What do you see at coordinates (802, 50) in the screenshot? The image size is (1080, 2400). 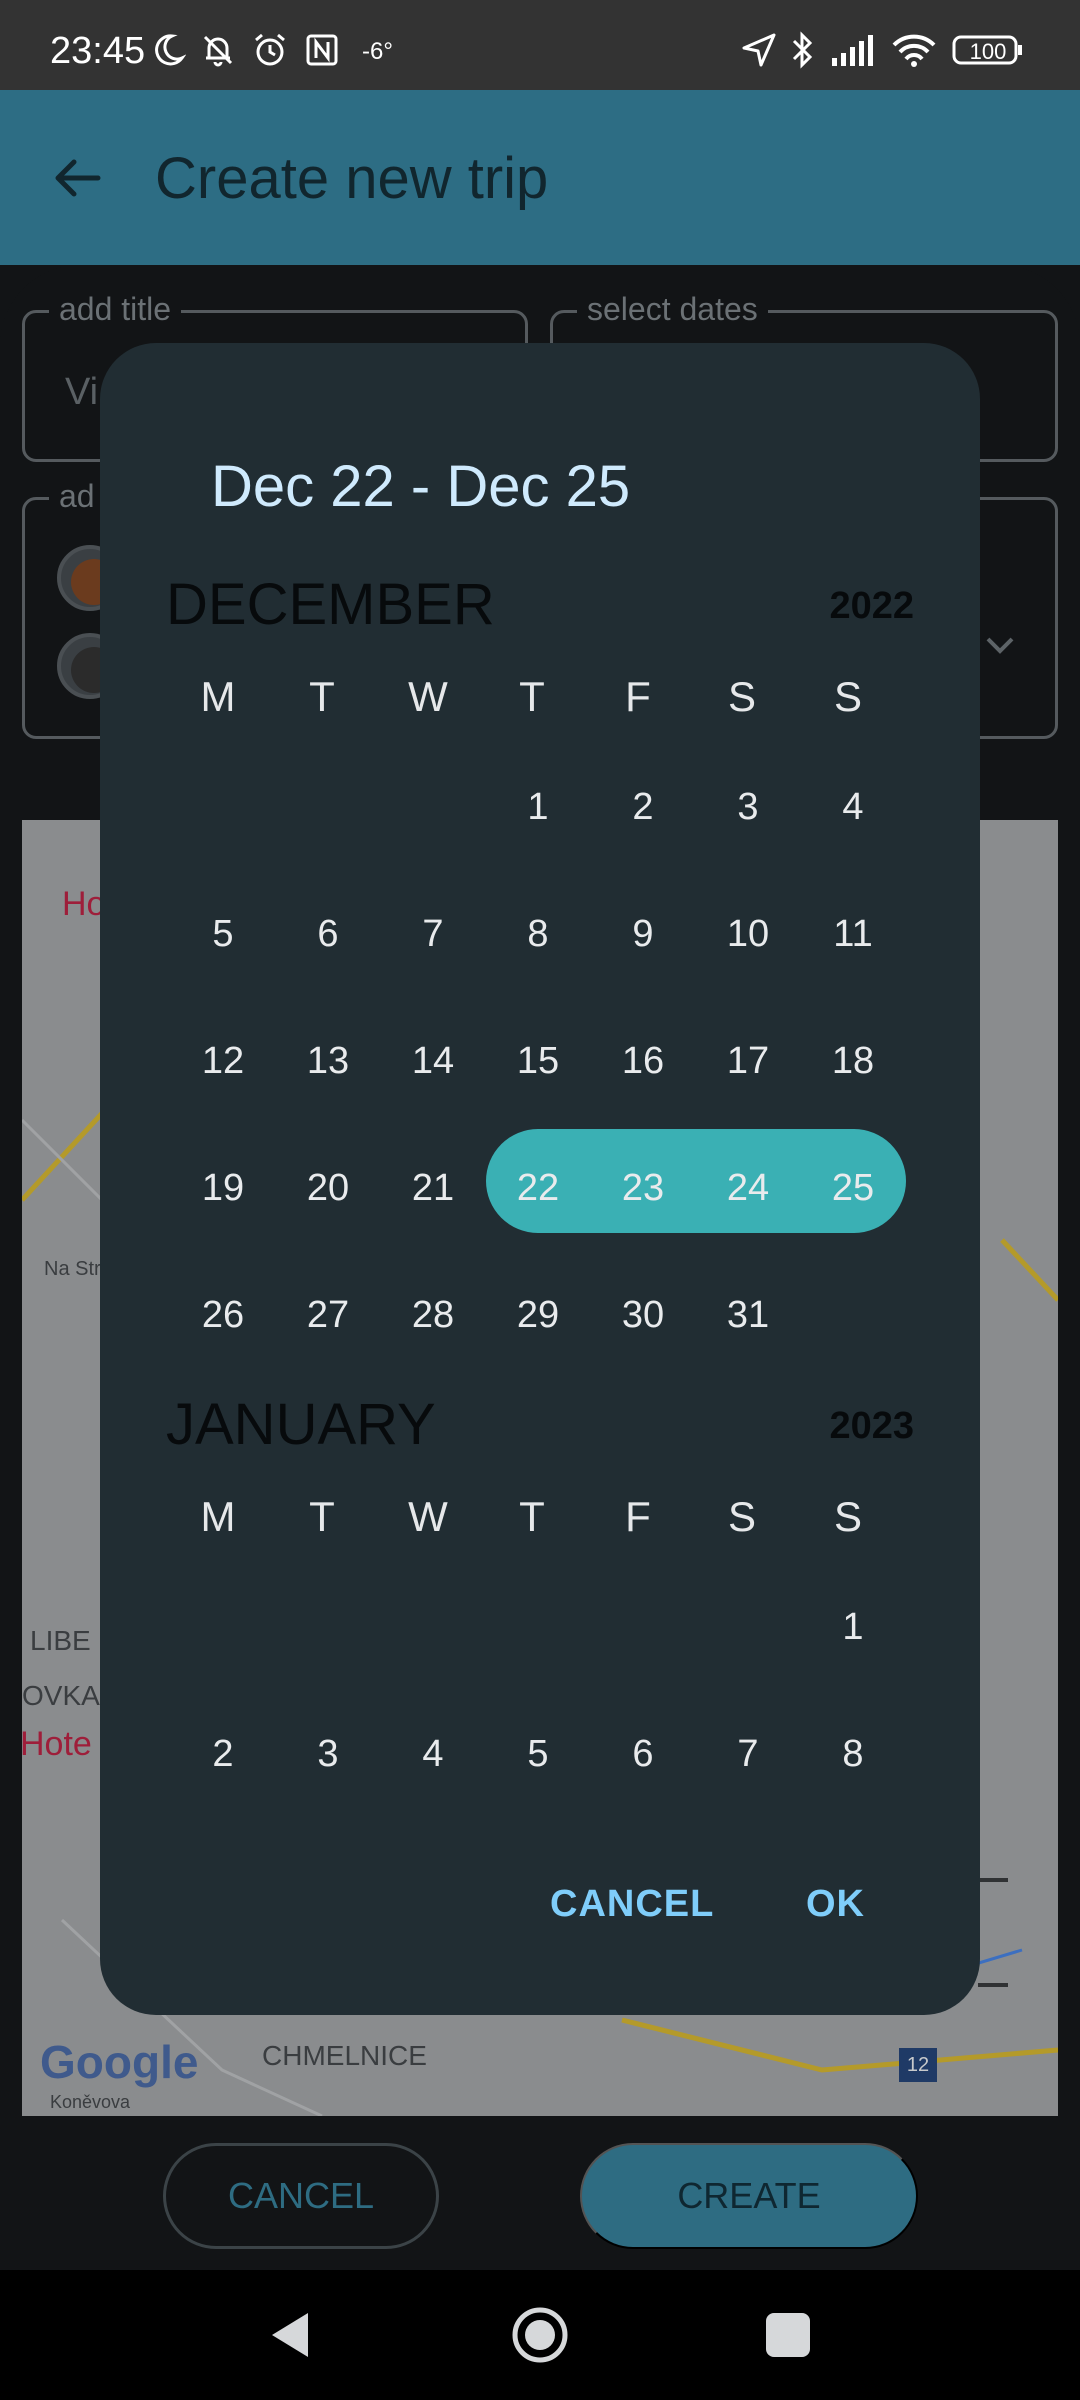 I see `bluetooth-icon` at bounding box center [802, 50].